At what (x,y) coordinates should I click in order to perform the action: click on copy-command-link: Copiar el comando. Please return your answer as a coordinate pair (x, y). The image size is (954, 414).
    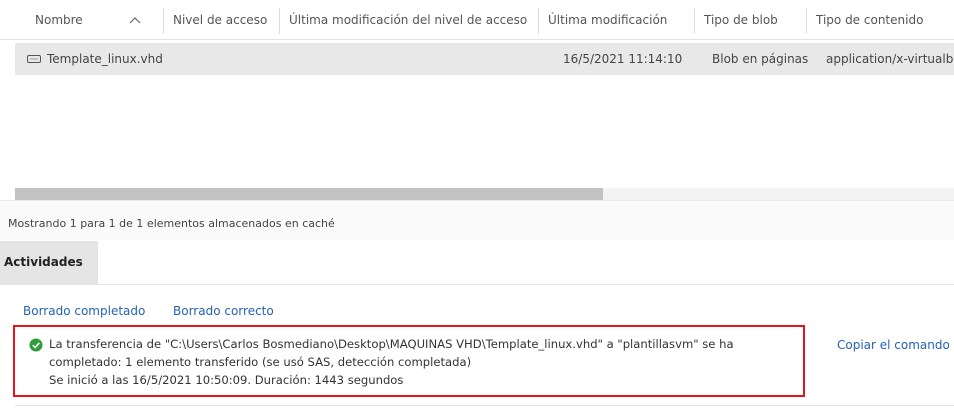
    Looking at the image, I should click on (893, 345).